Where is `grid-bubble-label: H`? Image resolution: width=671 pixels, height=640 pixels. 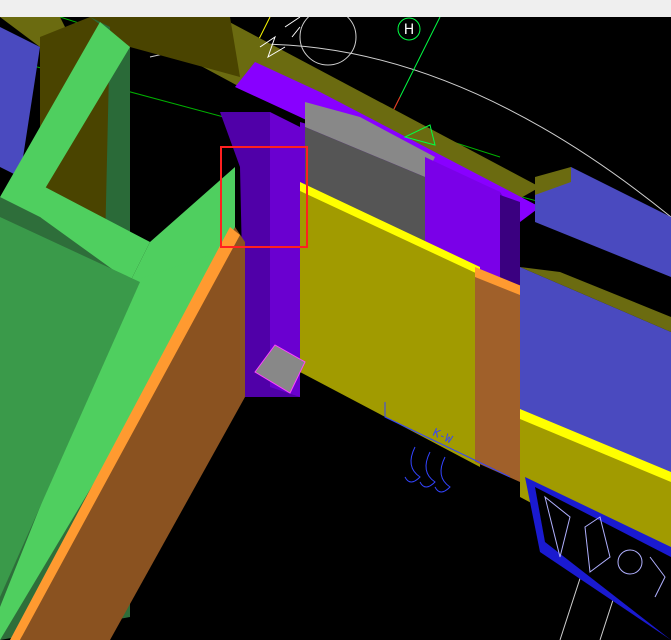
grid-bubble-label: H is located at coordinates (409, 30).